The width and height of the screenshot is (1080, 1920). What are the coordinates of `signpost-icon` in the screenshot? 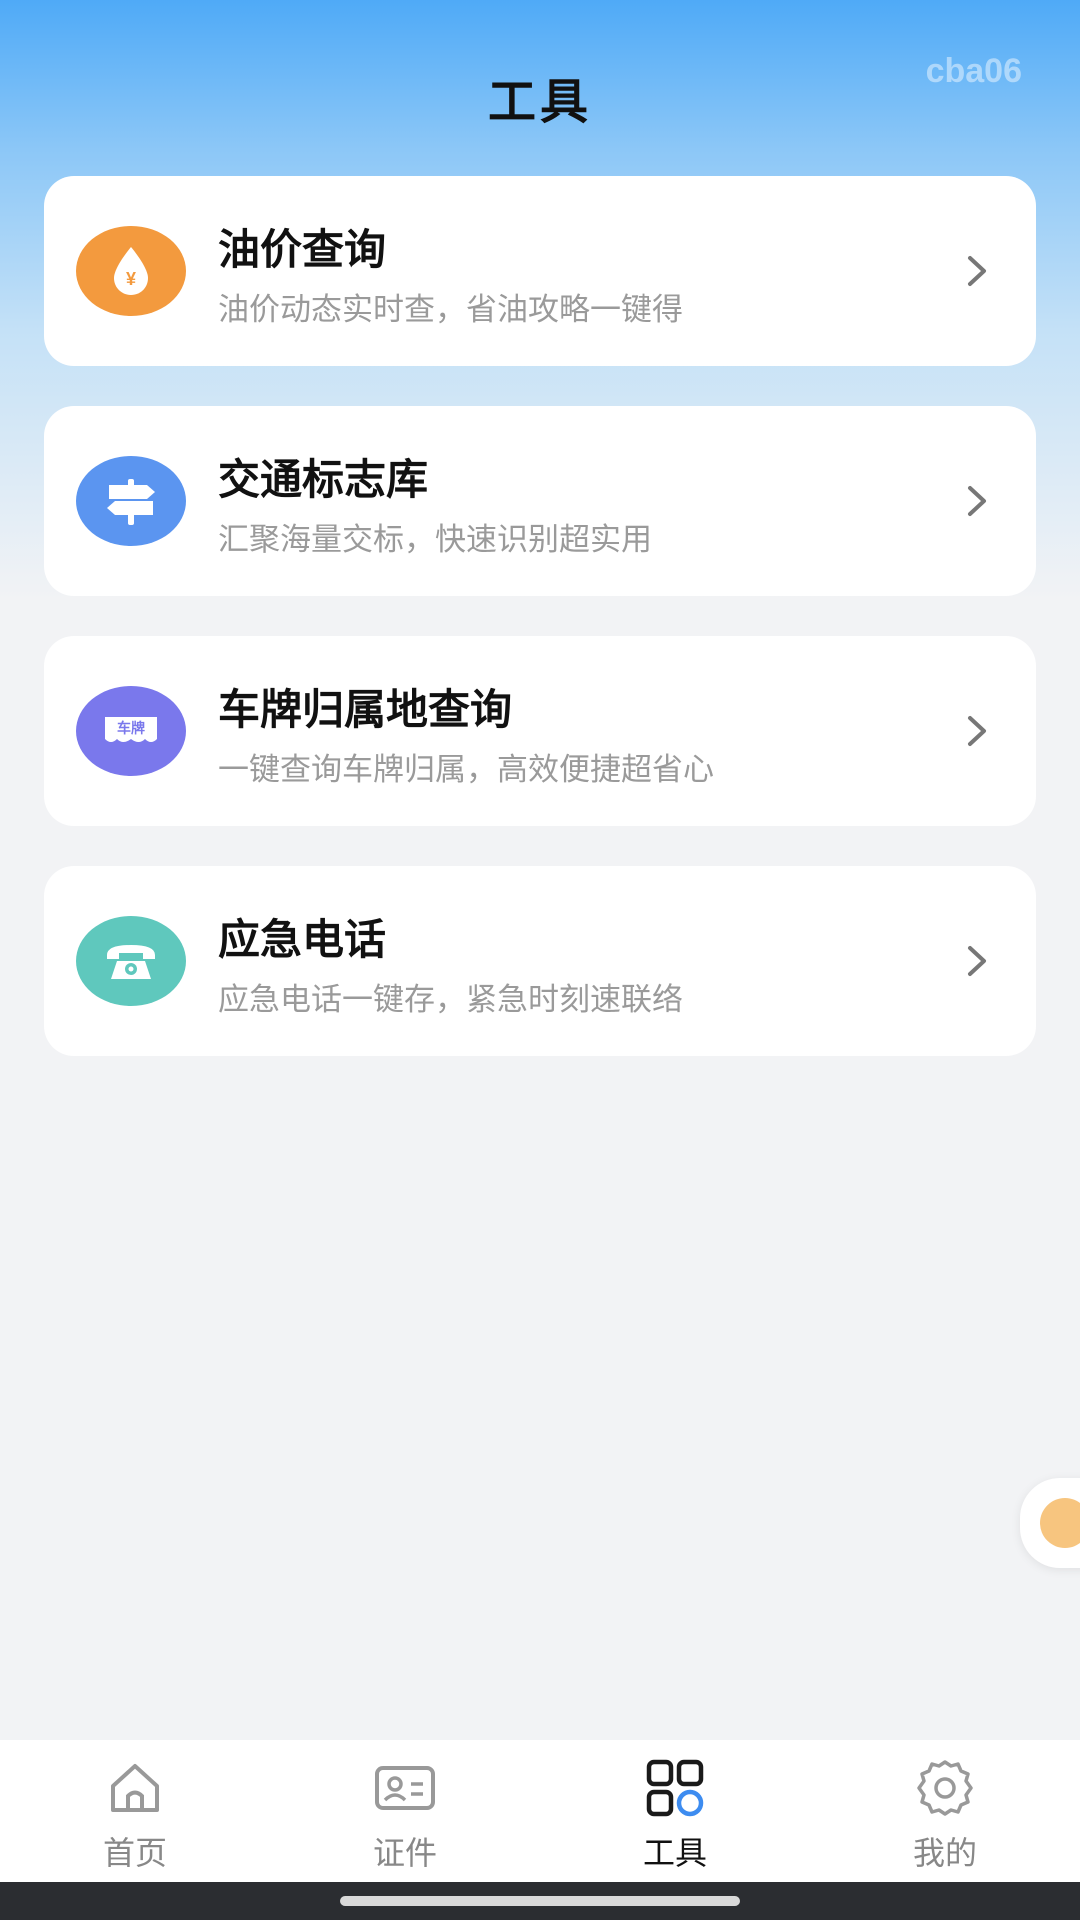 It's located at (131, 501).